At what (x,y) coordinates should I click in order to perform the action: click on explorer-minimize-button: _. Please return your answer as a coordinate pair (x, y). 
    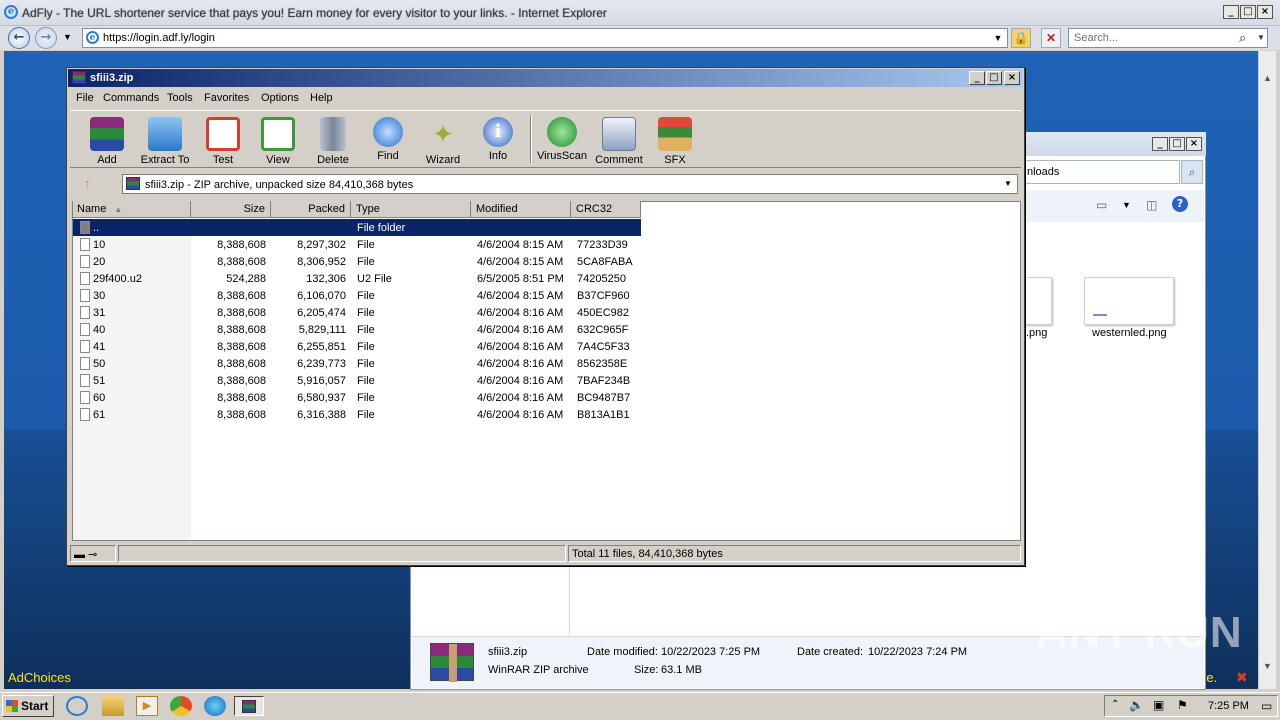
    Looking at the image, I should click on (1160, 144).